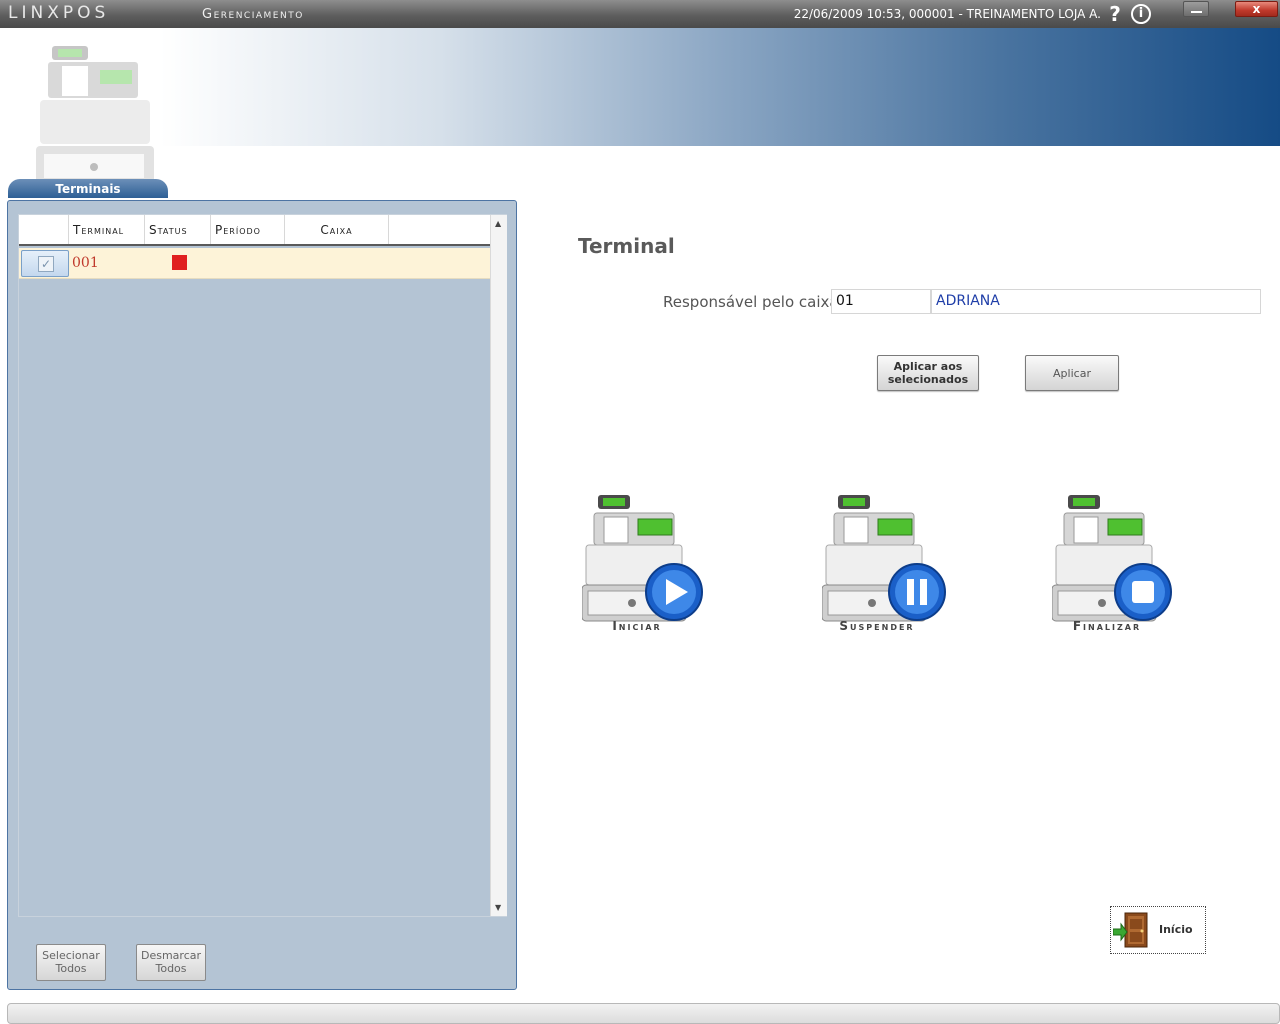 This screenshot has width=1280, height=1024. Describe the element at coordinates (337, 229) in the screenshot. I see `grid-col-caixa: Caixa` at that location.